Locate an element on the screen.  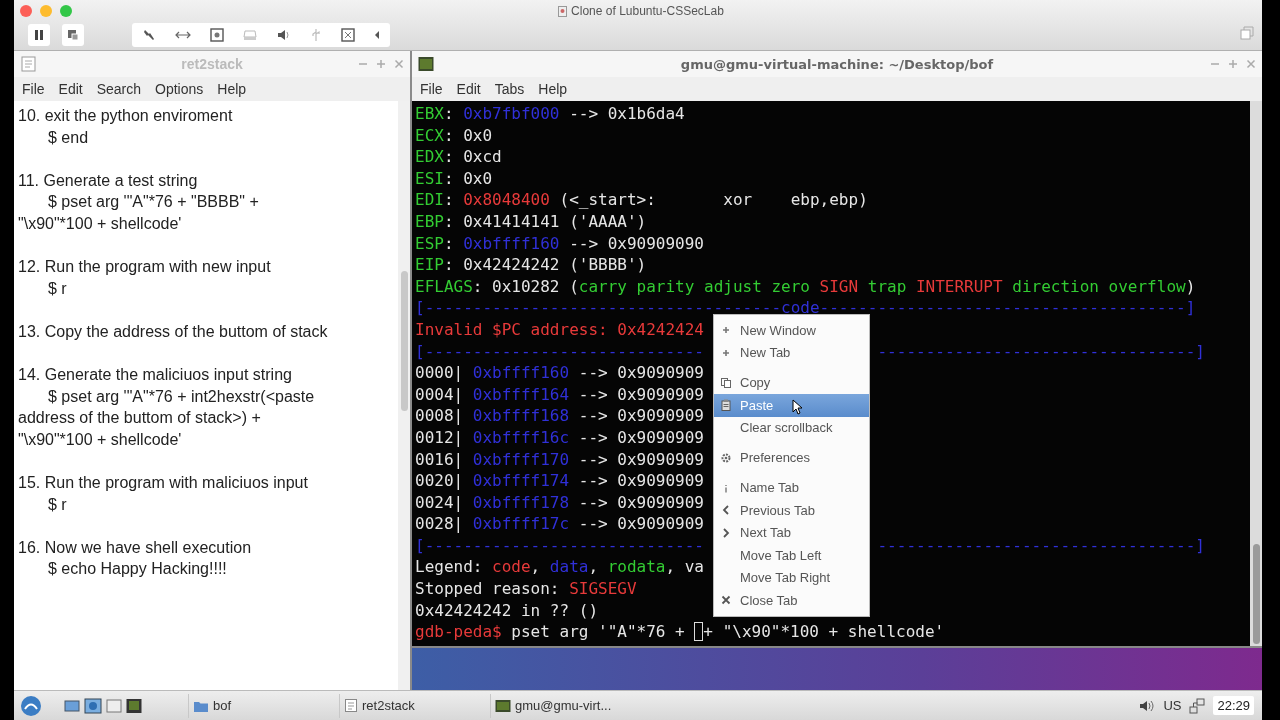
text-line: $ echo Happy Hacking!!!! is located at coordinates (137, 569).